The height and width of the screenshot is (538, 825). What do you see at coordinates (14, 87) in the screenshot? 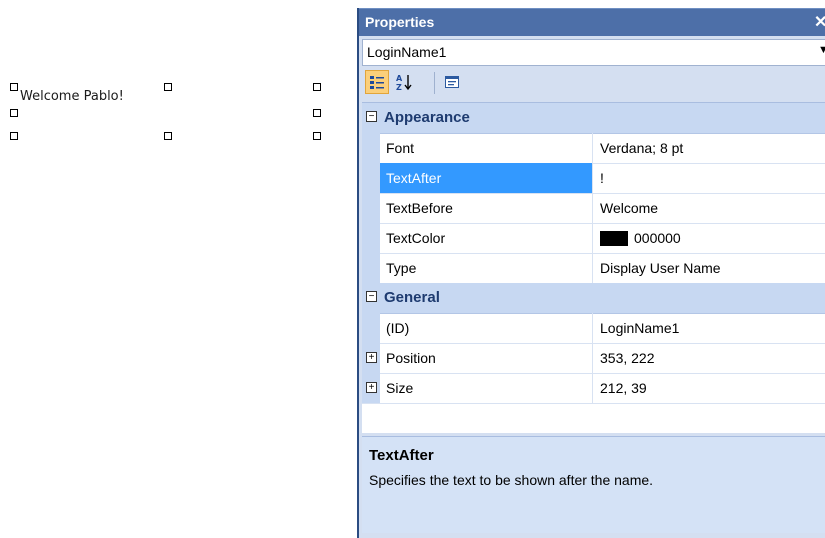
I see `resize-handle-top-left` at bounding box center [14, 87].